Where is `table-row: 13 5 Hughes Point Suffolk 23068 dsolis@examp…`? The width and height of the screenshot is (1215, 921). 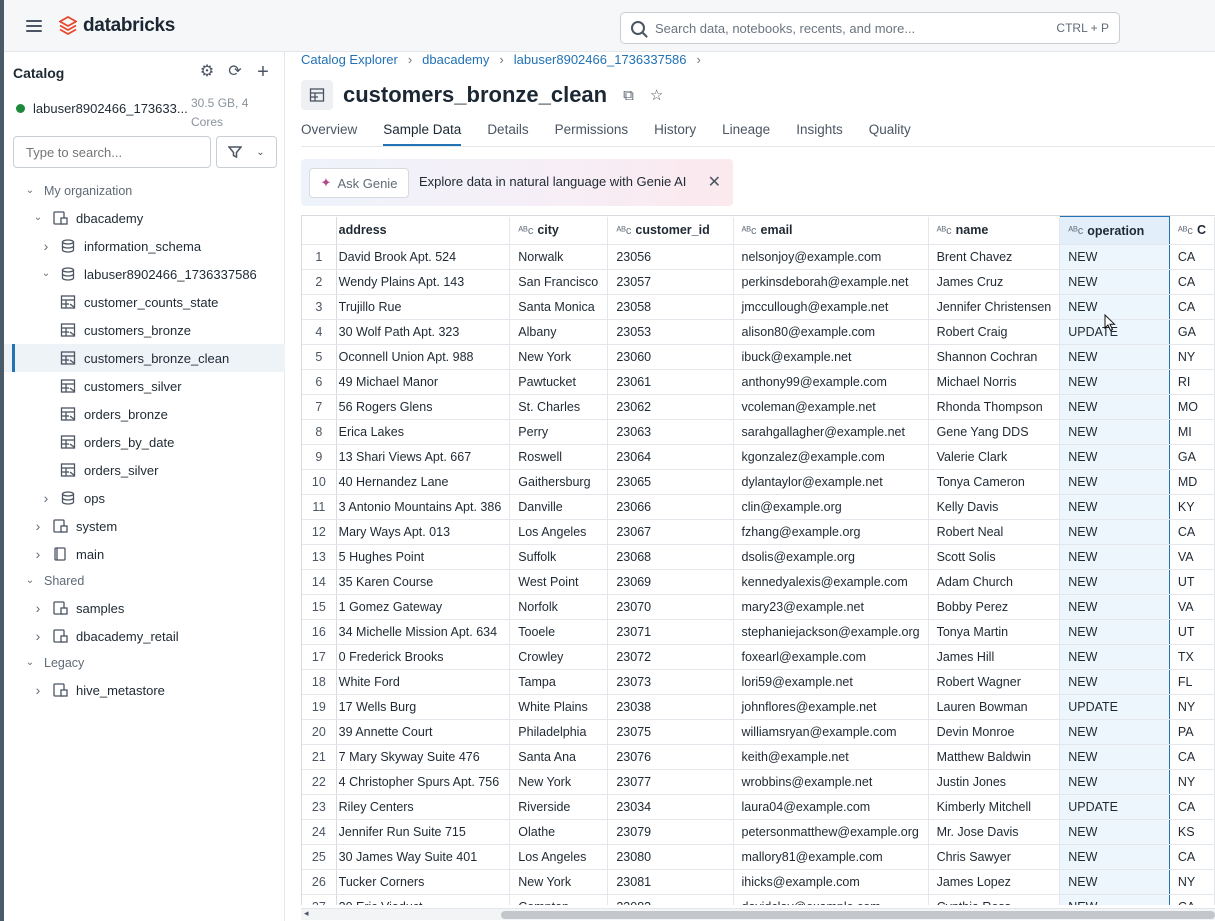
table-row: 13 5 Hughes Point Suffolk 23068 dsolis@examp… is located at coordinates (758, 557).